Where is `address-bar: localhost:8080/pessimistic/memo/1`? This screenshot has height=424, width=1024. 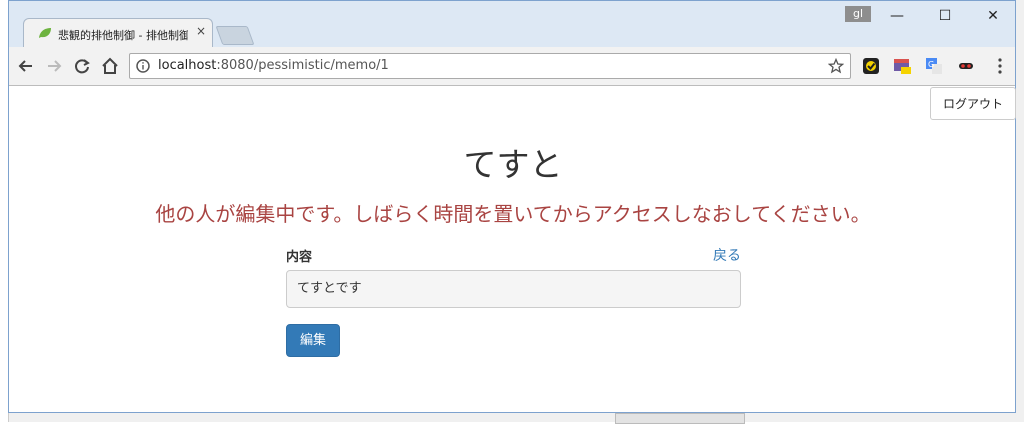 address-bar: localhost:8080/pessimistic/memo/1 is located at coordinates (490, 66).